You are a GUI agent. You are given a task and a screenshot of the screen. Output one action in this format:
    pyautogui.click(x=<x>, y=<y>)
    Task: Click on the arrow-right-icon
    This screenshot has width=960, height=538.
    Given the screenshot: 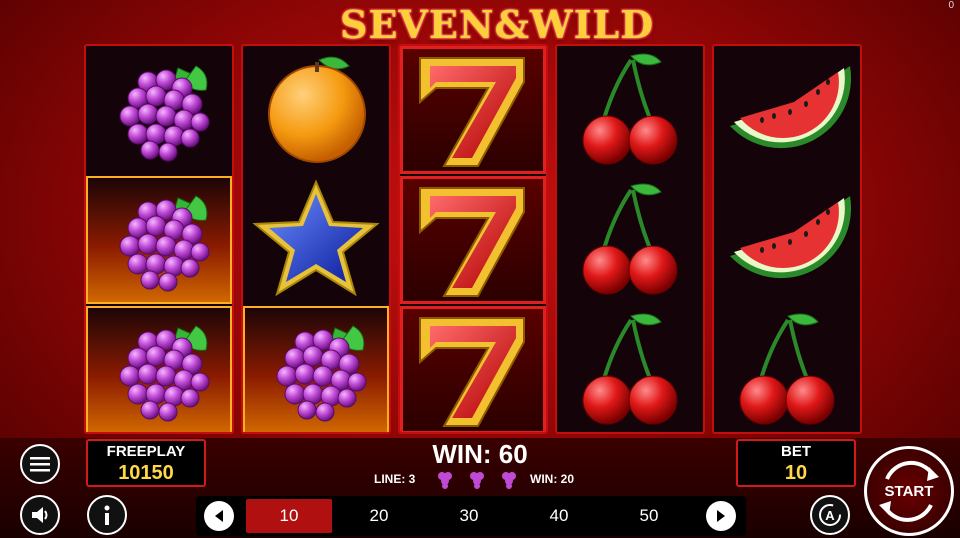 What is the action you would take?
    pyautogui.click(x=721, y=516)
    